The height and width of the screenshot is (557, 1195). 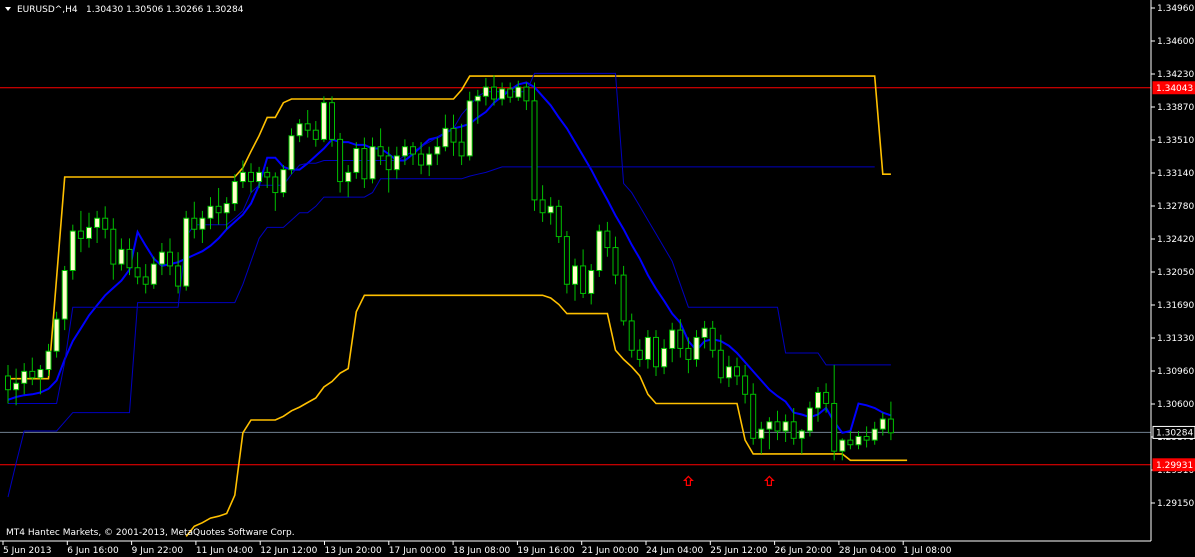 I want to click on time-tick-label: 5 Jun 2013, so click(x=27, y=551).